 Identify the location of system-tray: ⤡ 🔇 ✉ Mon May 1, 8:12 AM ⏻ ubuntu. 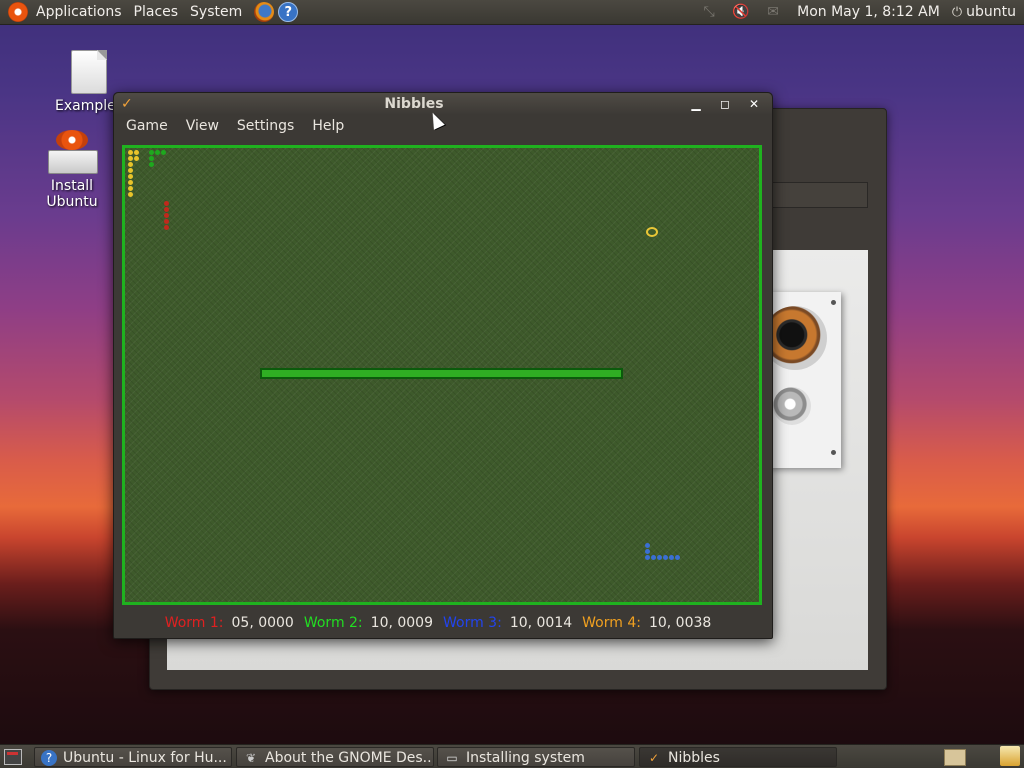
(858, 12).